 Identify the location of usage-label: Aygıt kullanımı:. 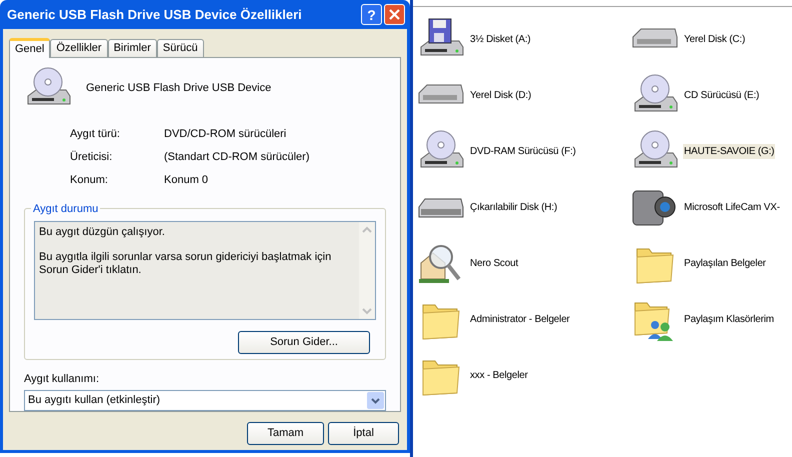
(62, 379).